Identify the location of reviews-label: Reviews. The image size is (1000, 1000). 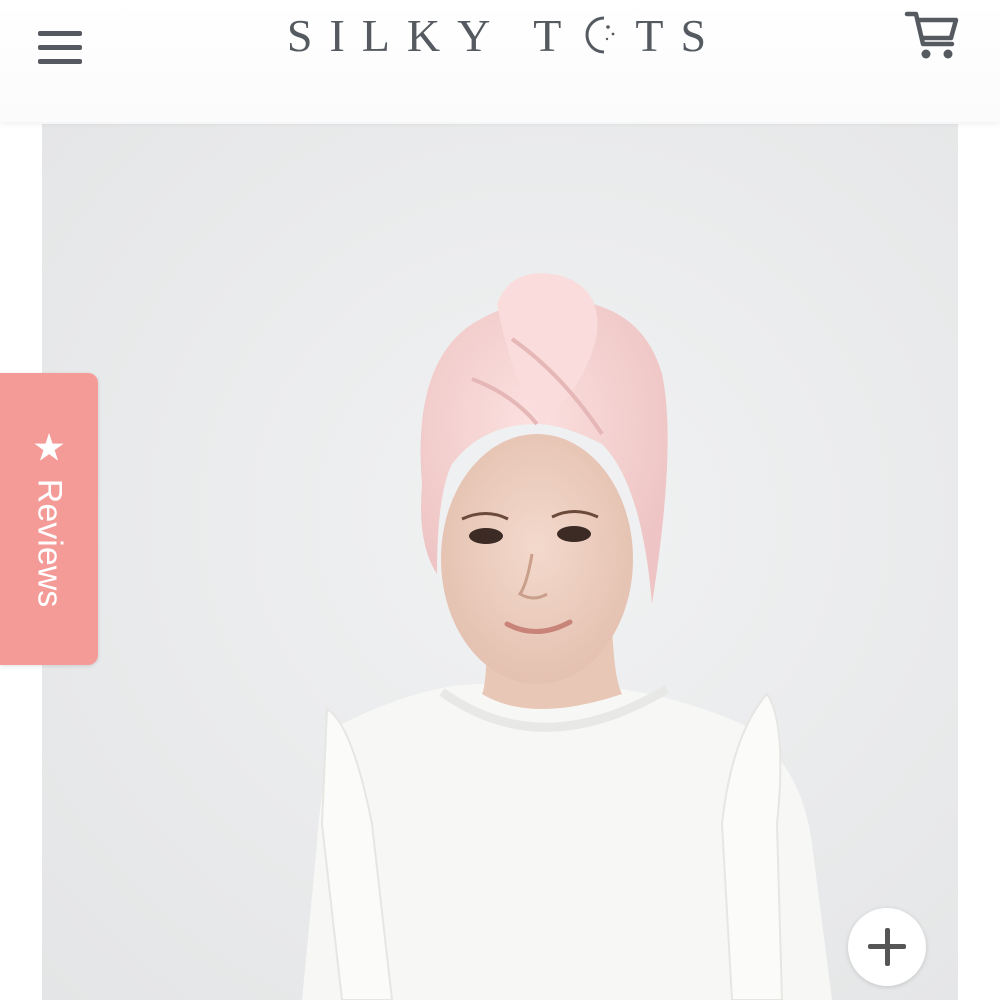
(49, 543).